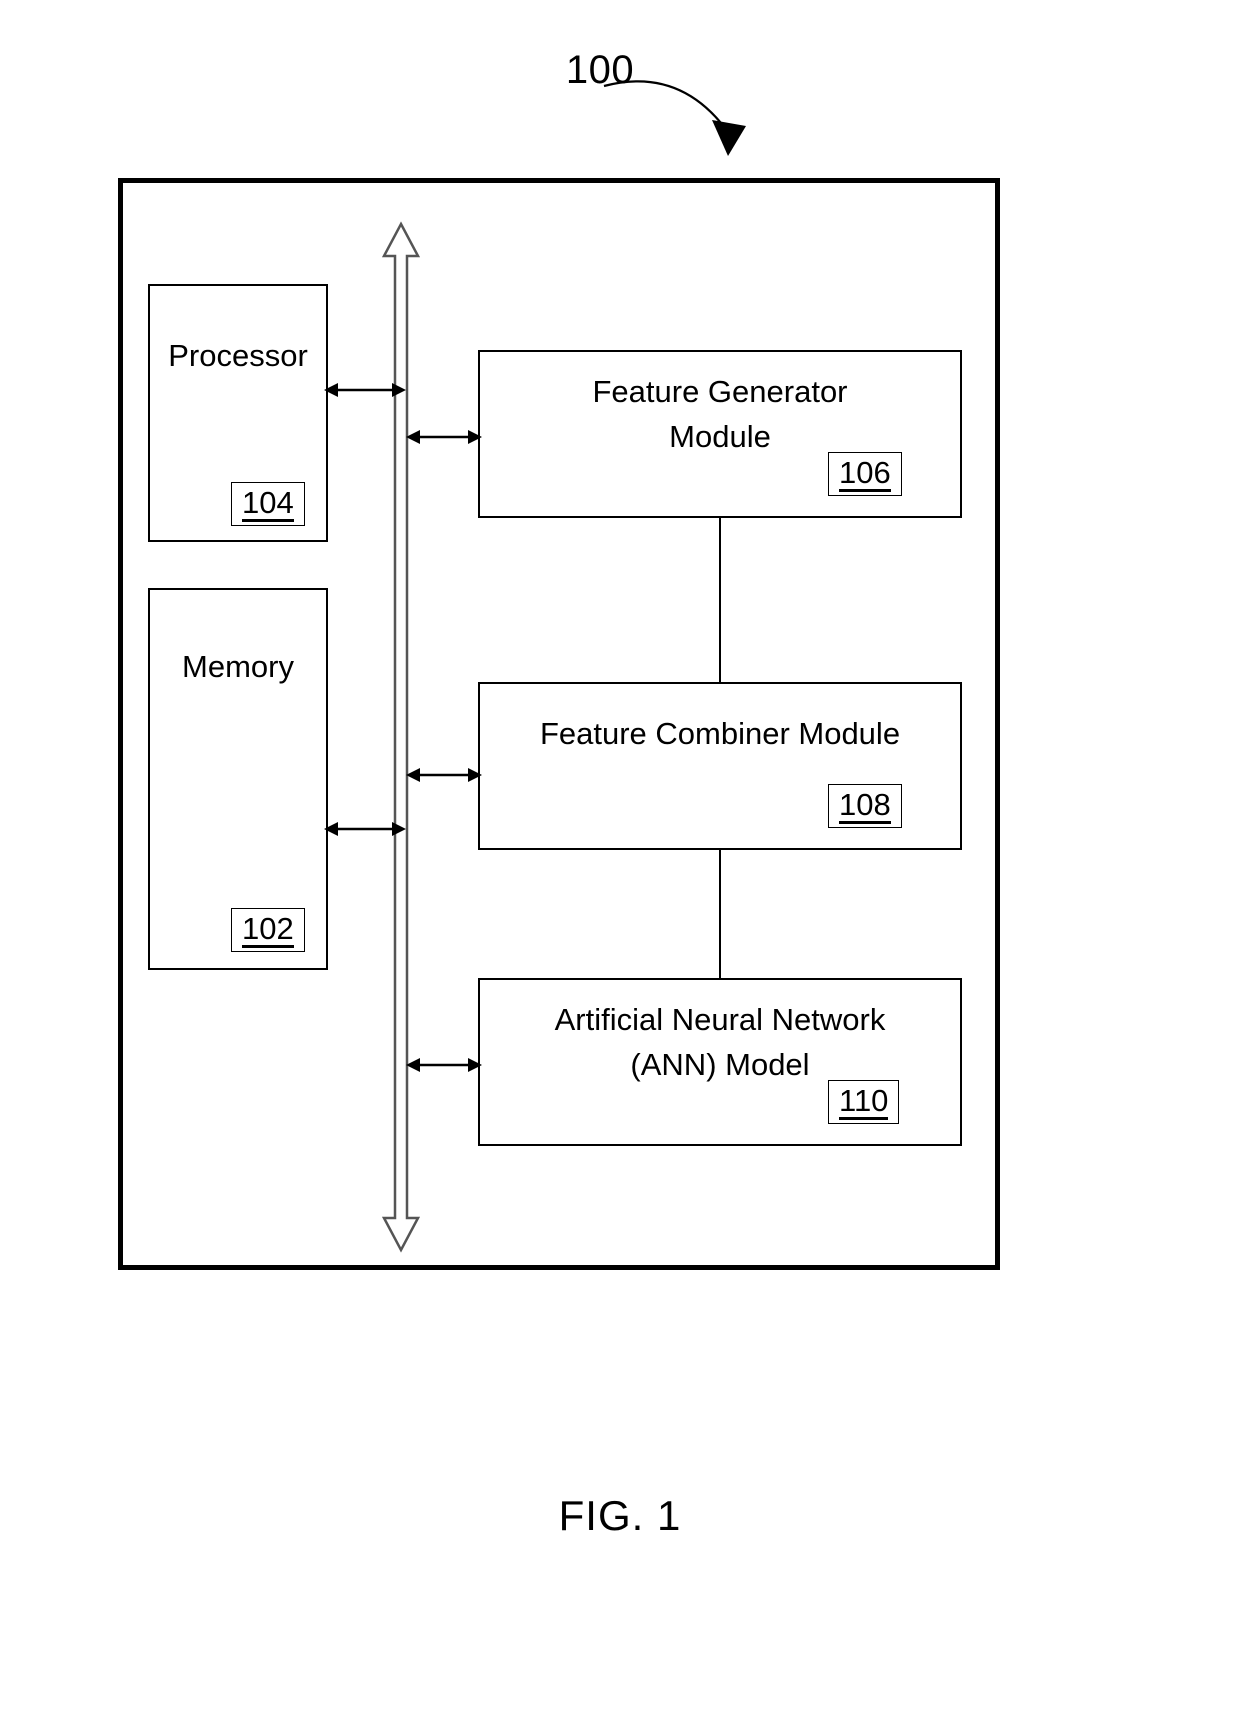 Image resolution: width=1240 pixels, height=1726 pixels. Describe the element at coordinates (444, 437) in the screenshot. I see `bus-feature-generator-connector` at that location.